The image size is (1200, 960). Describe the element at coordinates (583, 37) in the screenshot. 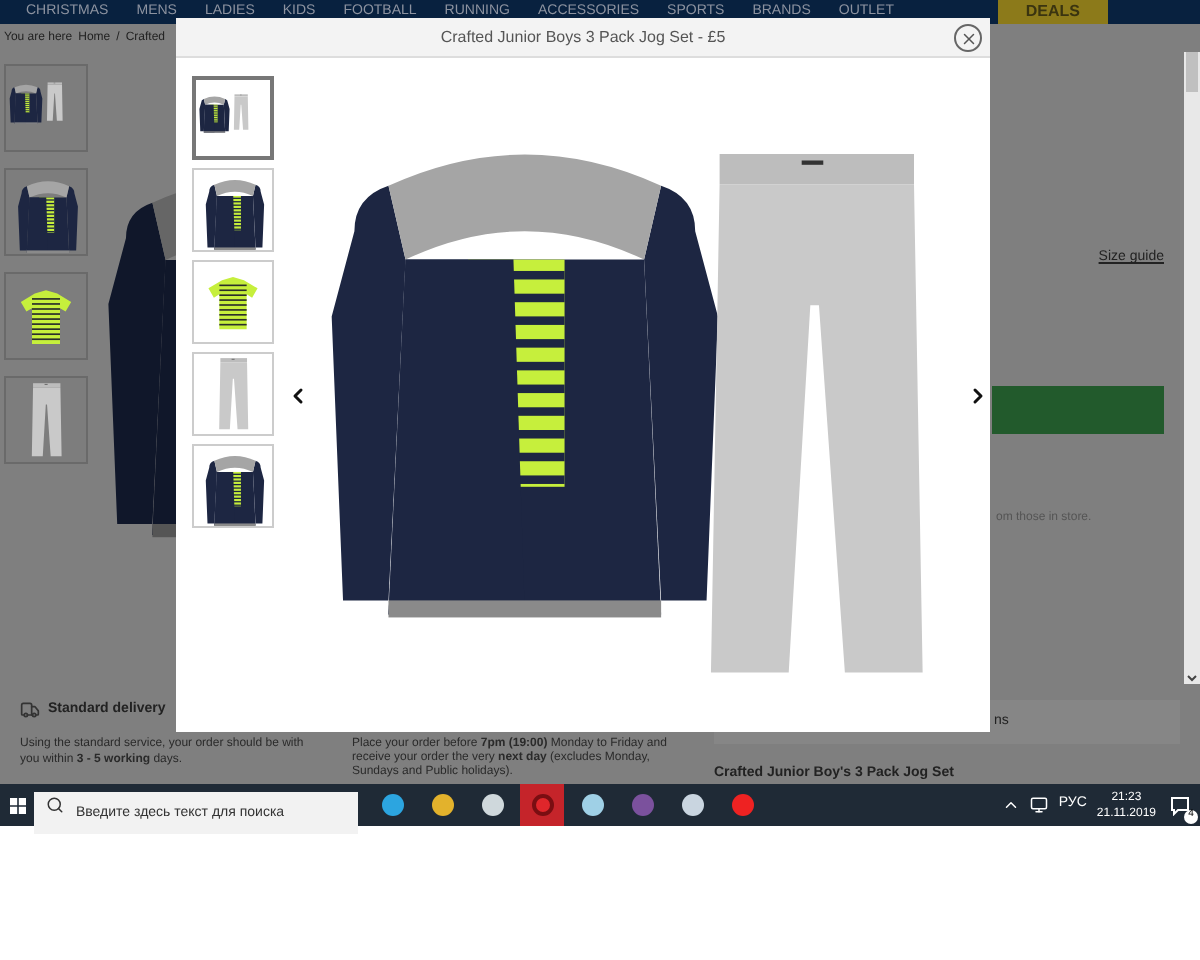

I see `modal-title: Crafted Junior Boys 3 Pack Jog Set - £5` at that location.